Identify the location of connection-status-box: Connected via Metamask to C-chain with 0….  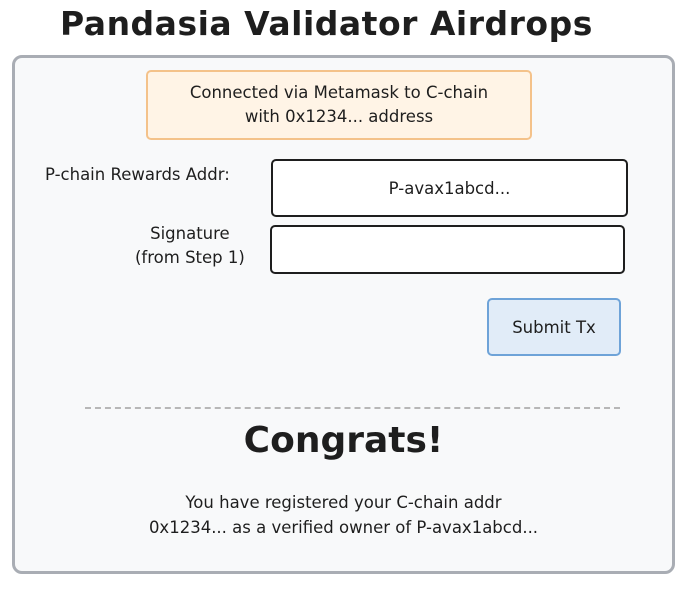
(339, 105).